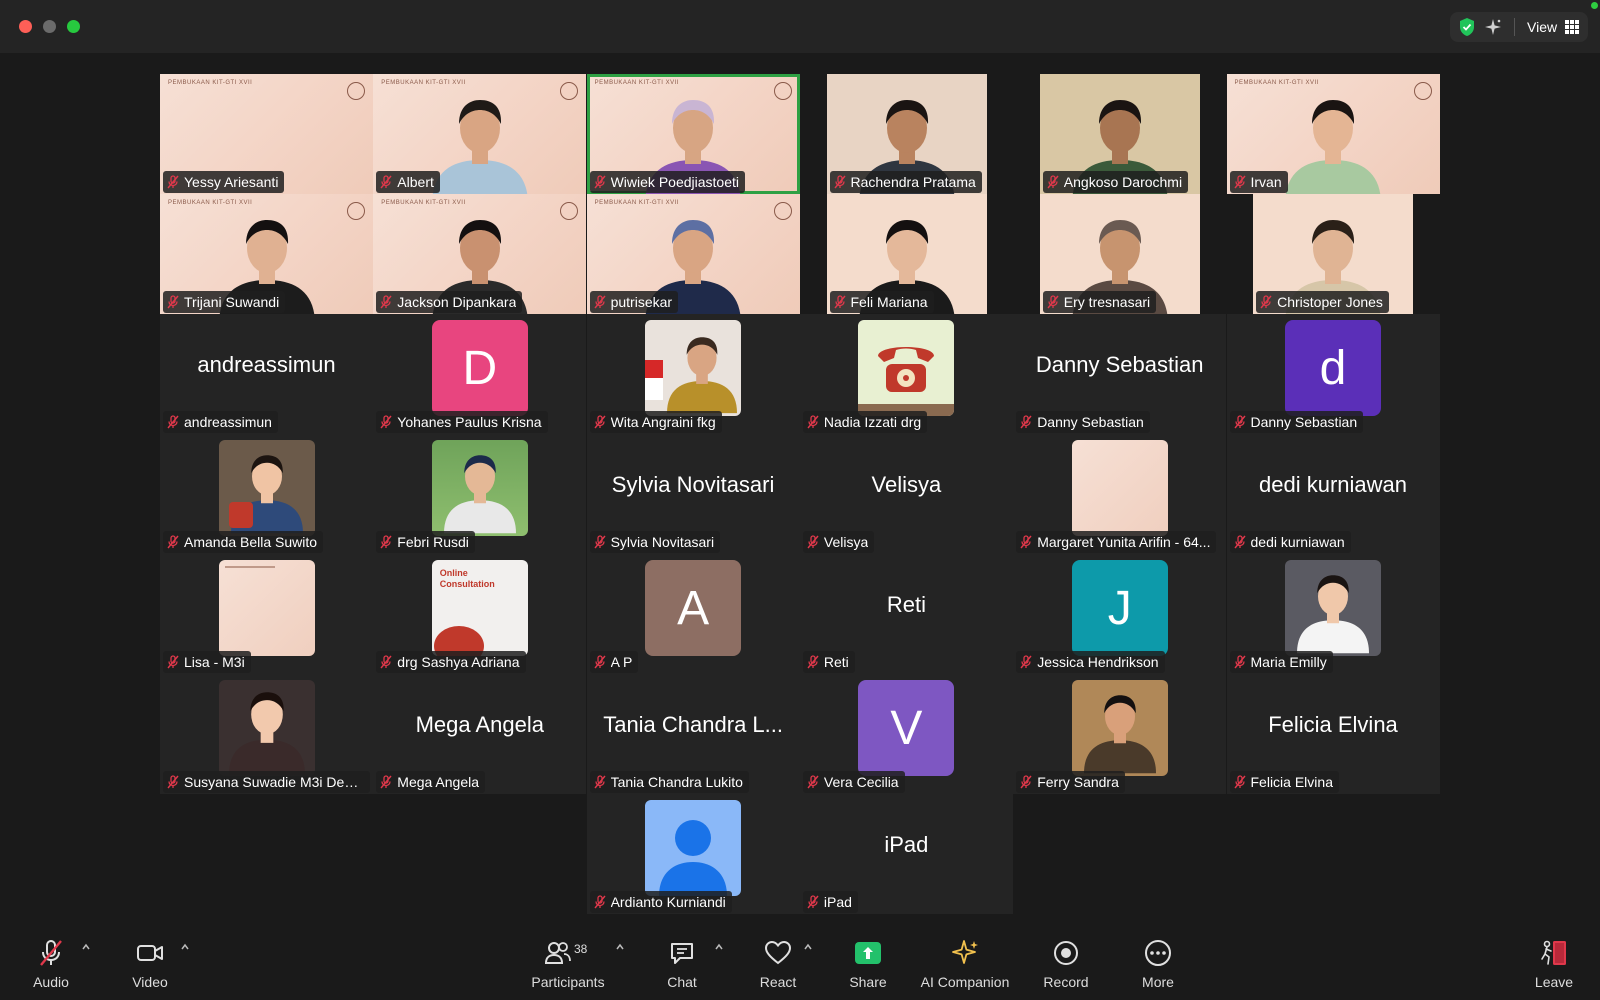  What do you see at coordinates (846, 542) in the screenshot?
I see `participant-name: Velisya` at bounding box center [846, 542].